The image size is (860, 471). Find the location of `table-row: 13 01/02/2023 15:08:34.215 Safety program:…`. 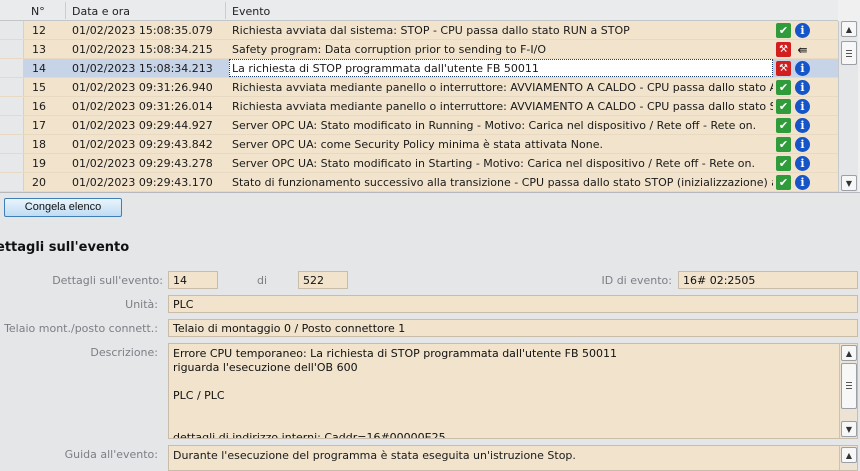

table-row: 13 01/02/2023 15:08:34.215 Safety program:… is located at coordinates (419, 49).